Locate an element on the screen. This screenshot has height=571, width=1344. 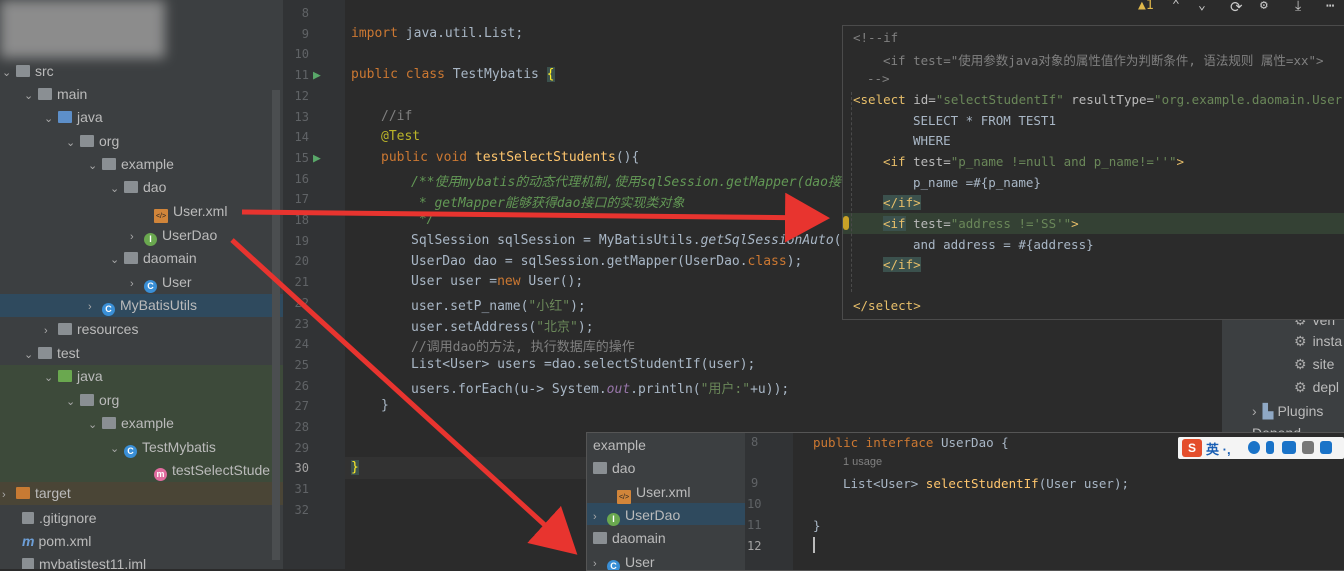
xml-sql-1: SELECT * FROM TEST1 is located at coordinates (984, 120).